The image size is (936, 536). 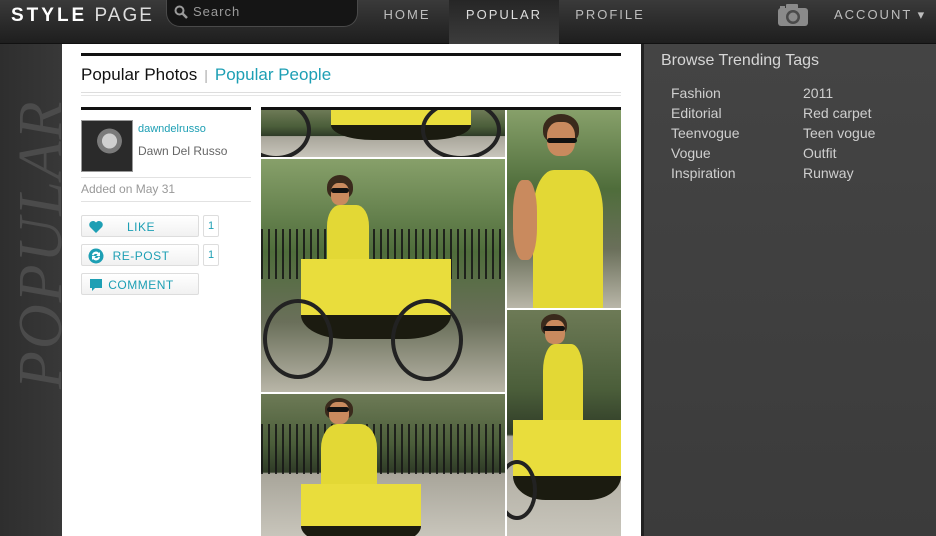 I want to click on section-label: POPULAR, so click(x=31, y=224).